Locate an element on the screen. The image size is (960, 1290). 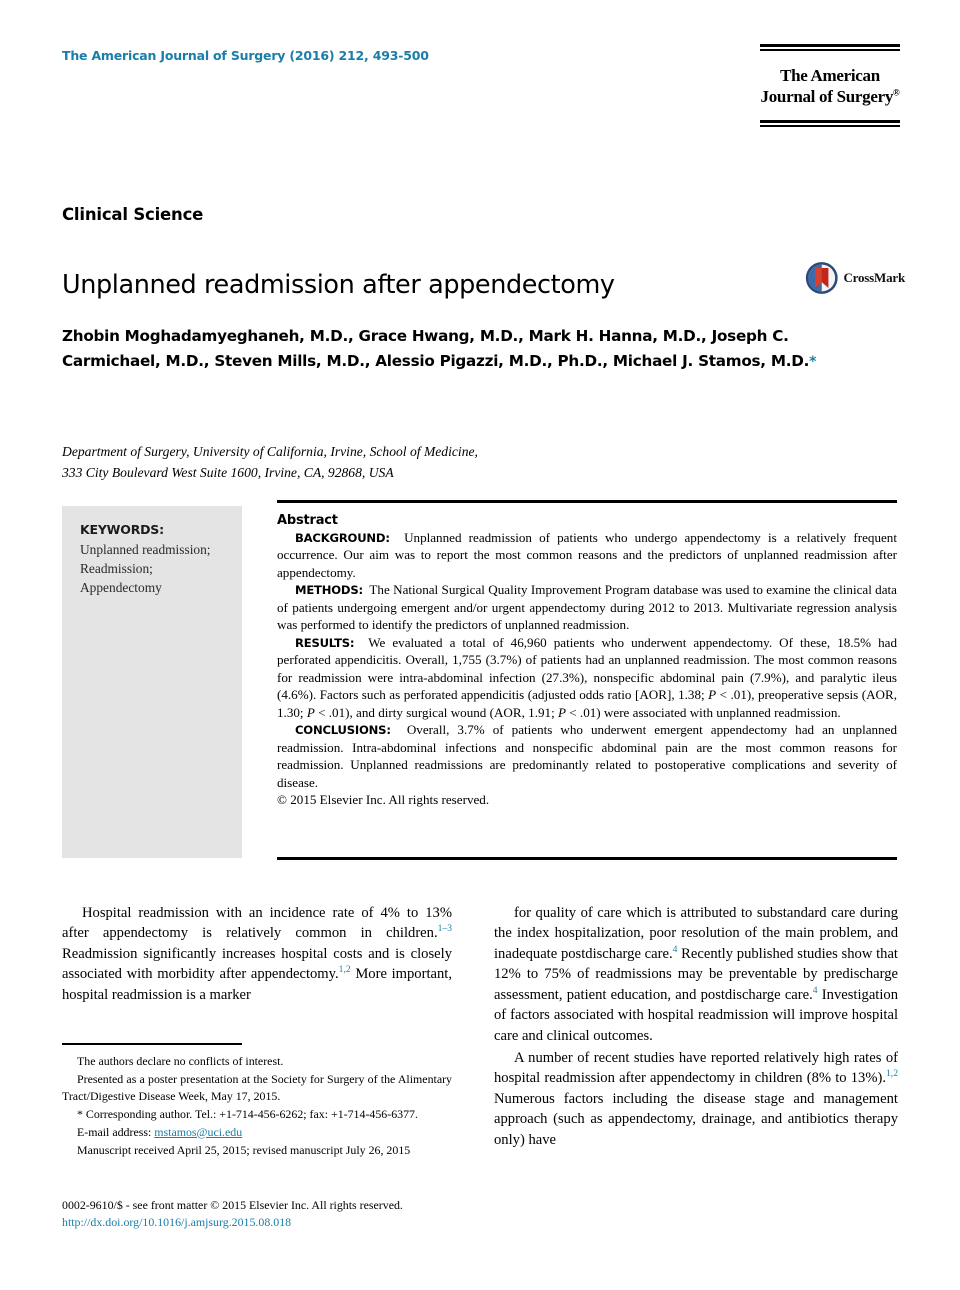
keywords-title: KEYWORDS: is located at coordinates (122, 529).